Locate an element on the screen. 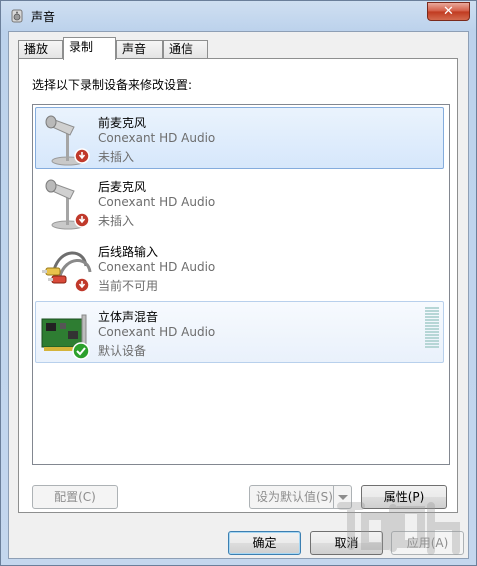 Image resolution: width=477 pixels, height=566 pixels. speaker-icon is located at coordinates (17, 16).